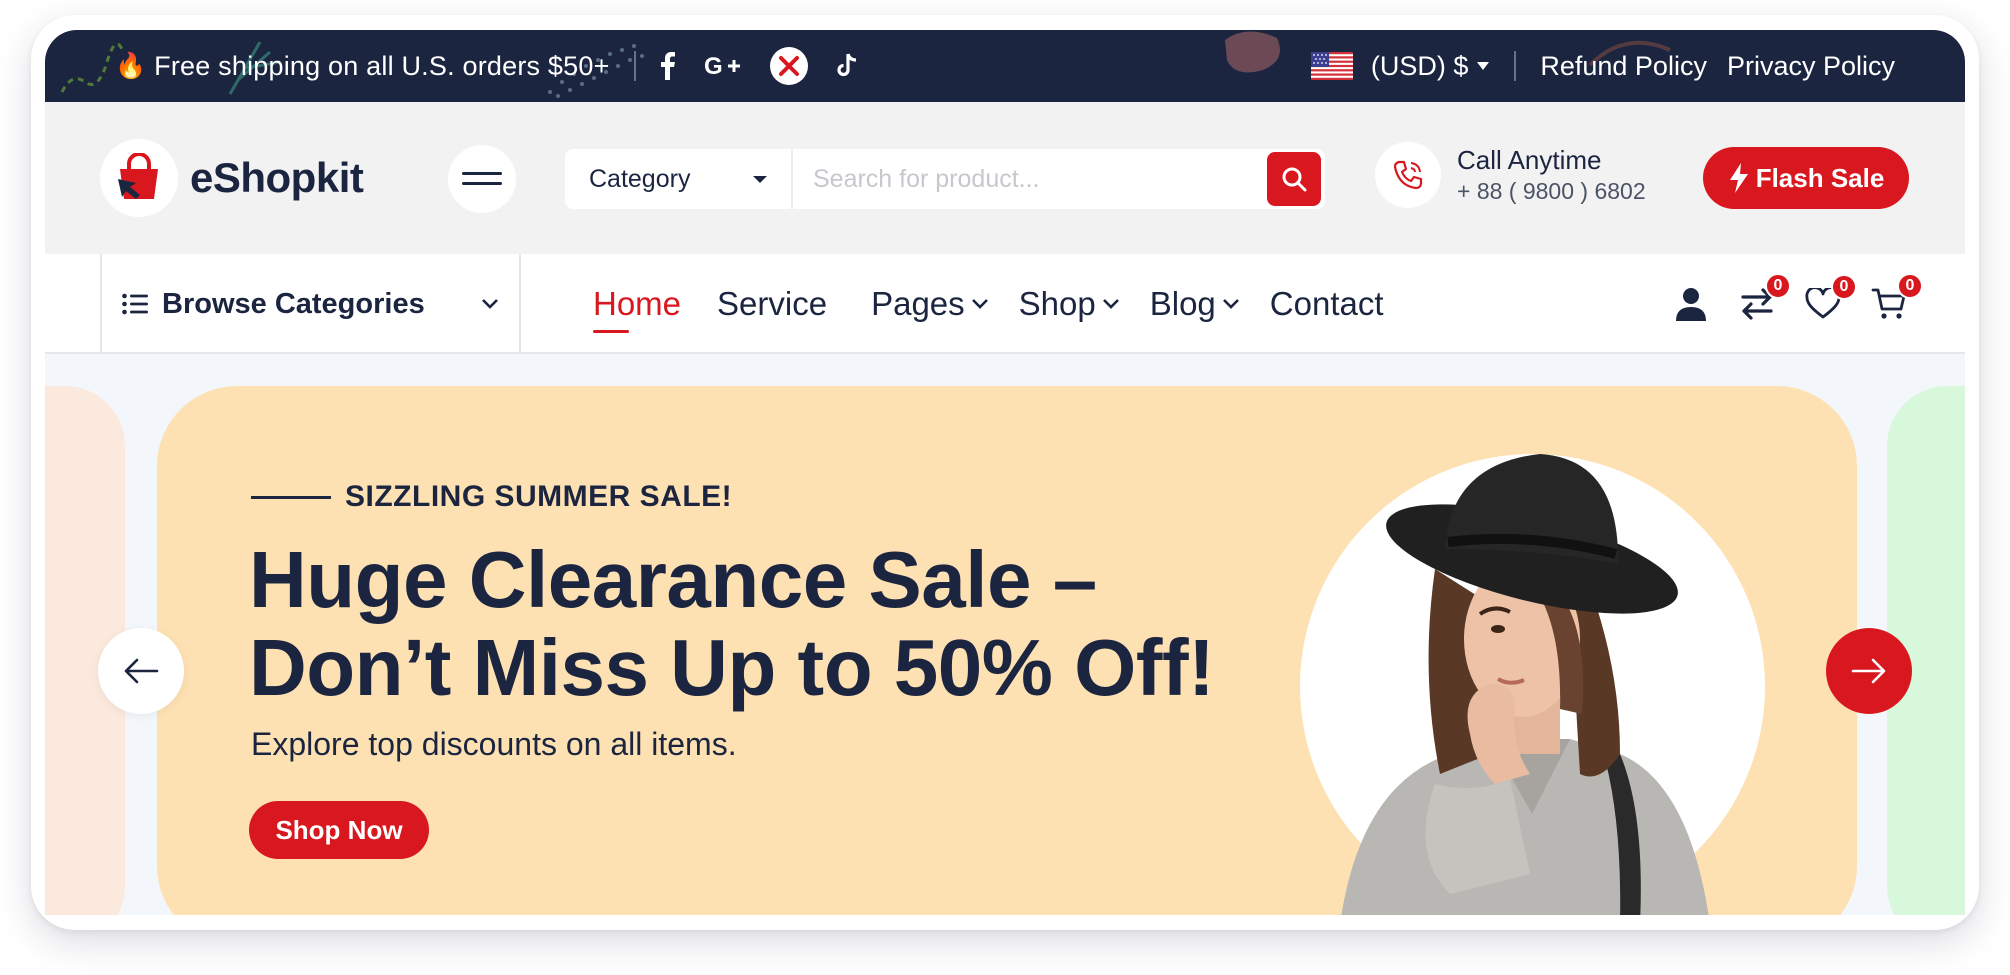  I want to click on nav-service: Service, so click(772, 304).